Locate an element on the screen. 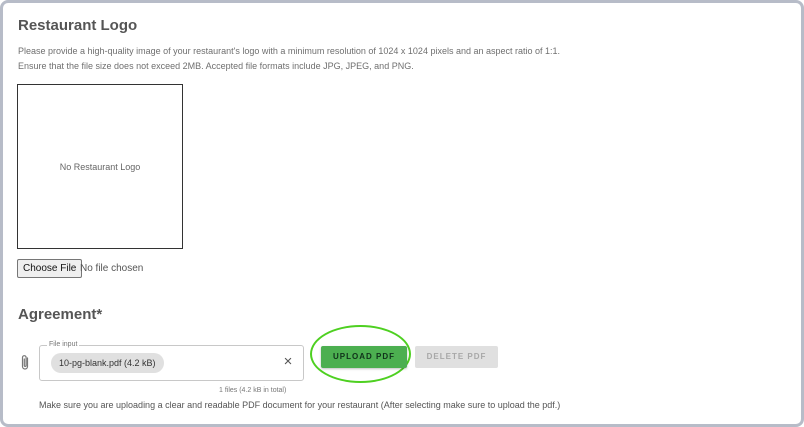 The height and width of the screenshot is (427, 804). logo-placeholder-text: No Restaurant Logo is located at coordinates (100, 166).